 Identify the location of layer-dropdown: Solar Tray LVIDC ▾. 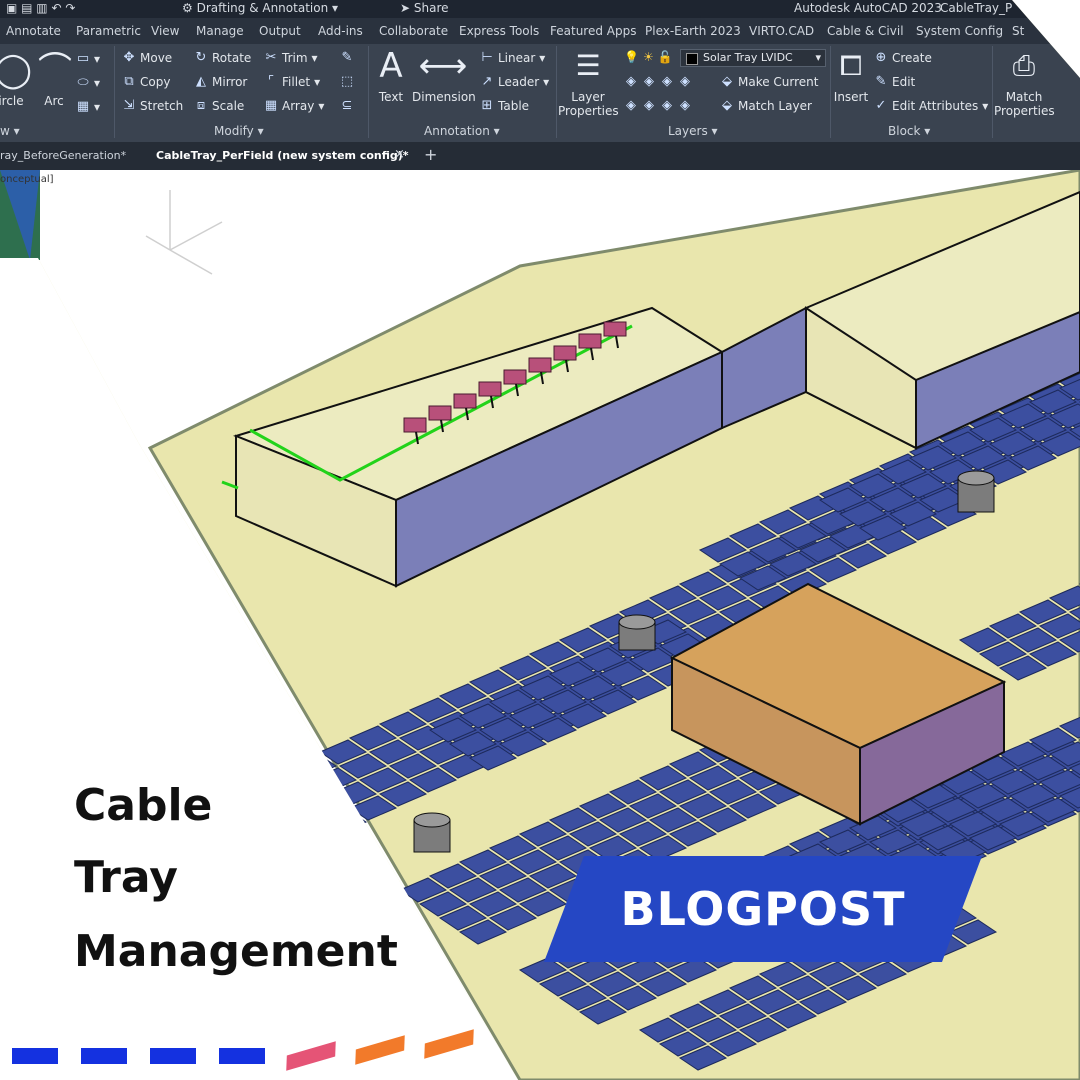
(753, 58).